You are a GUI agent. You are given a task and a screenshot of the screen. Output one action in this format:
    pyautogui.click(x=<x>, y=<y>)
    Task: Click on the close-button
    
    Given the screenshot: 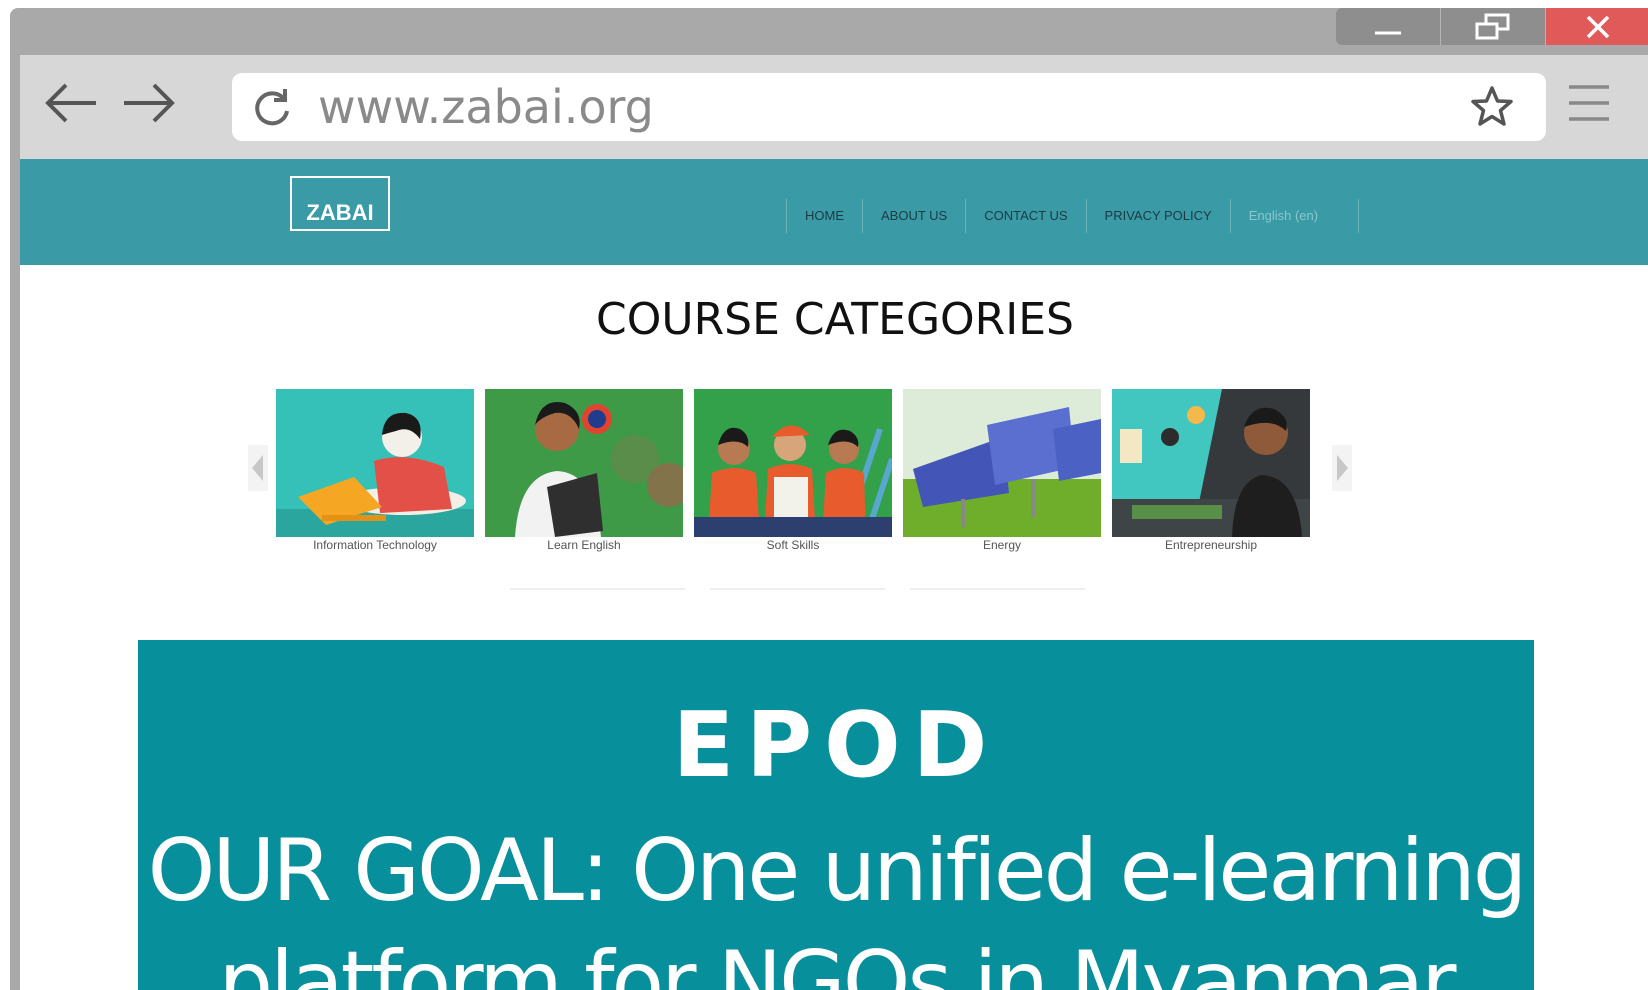 What is the action you would take?
    pyautogui.click(x=1596, y=26)
    